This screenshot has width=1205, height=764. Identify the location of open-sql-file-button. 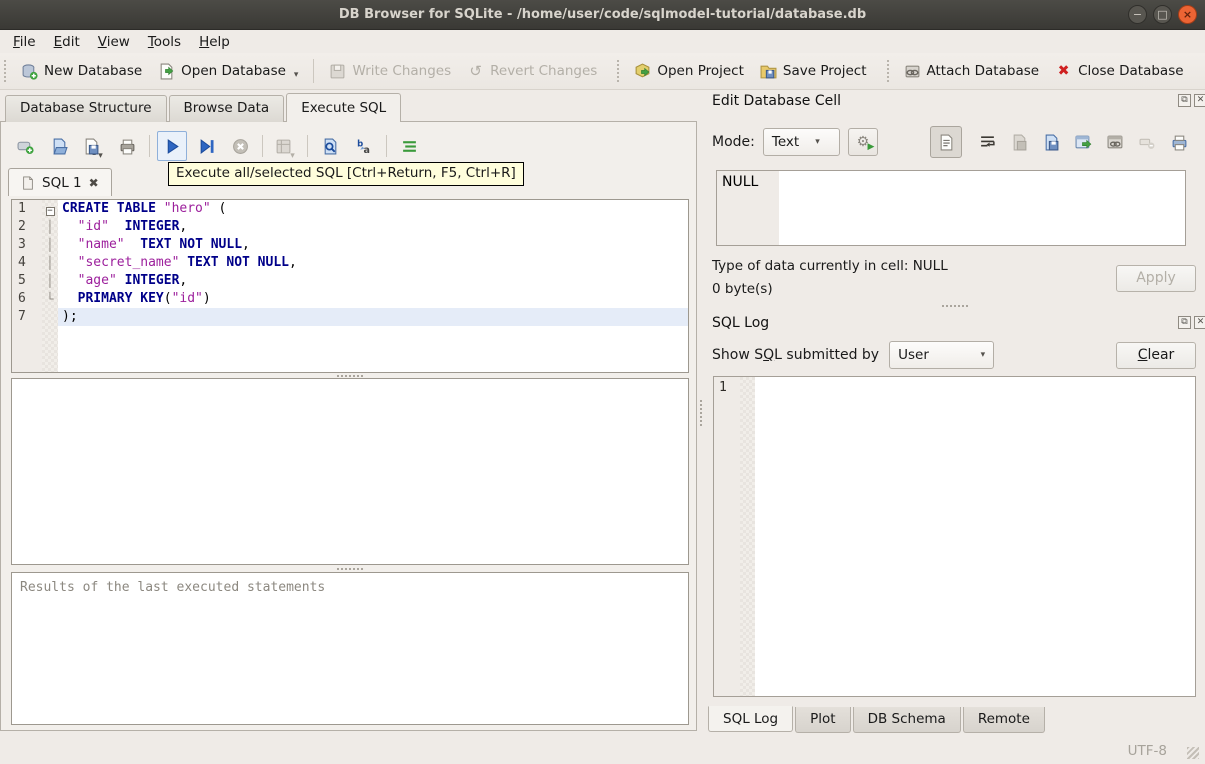
(59, 146).